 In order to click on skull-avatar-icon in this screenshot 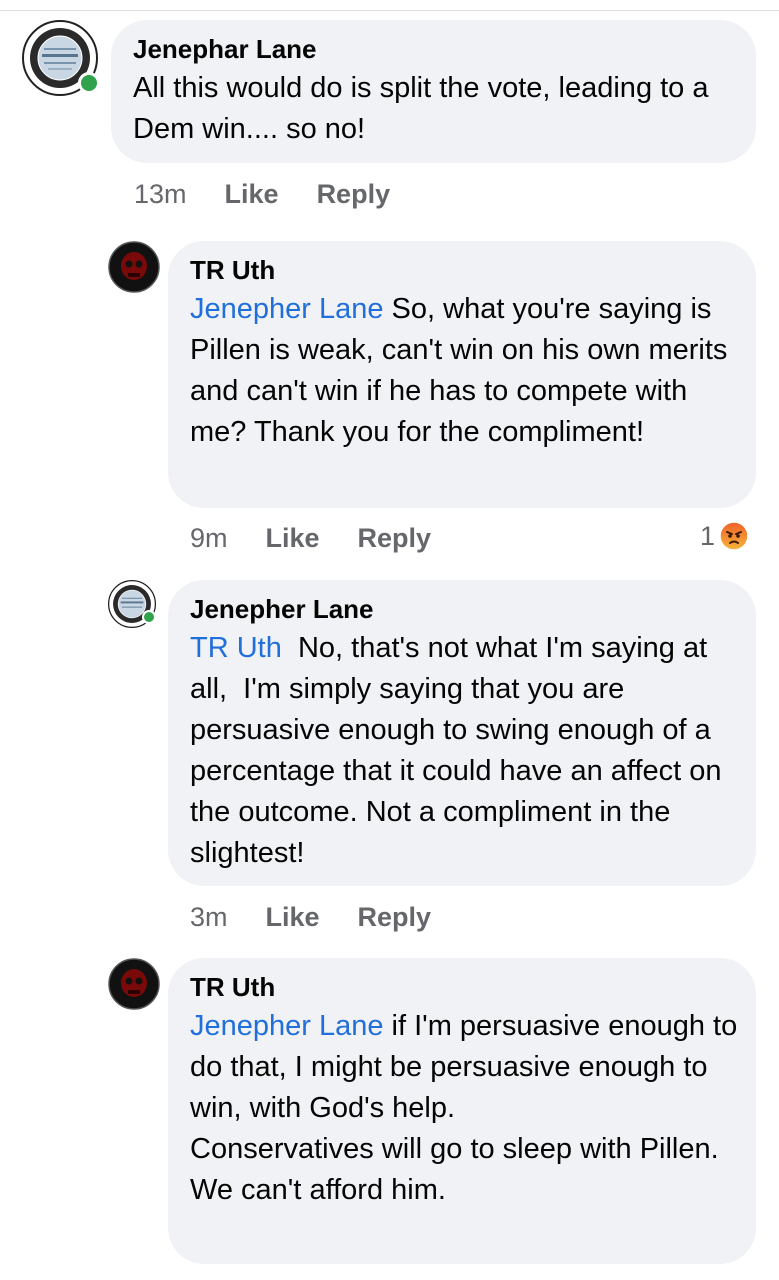, I will do `click(134, 984)`.